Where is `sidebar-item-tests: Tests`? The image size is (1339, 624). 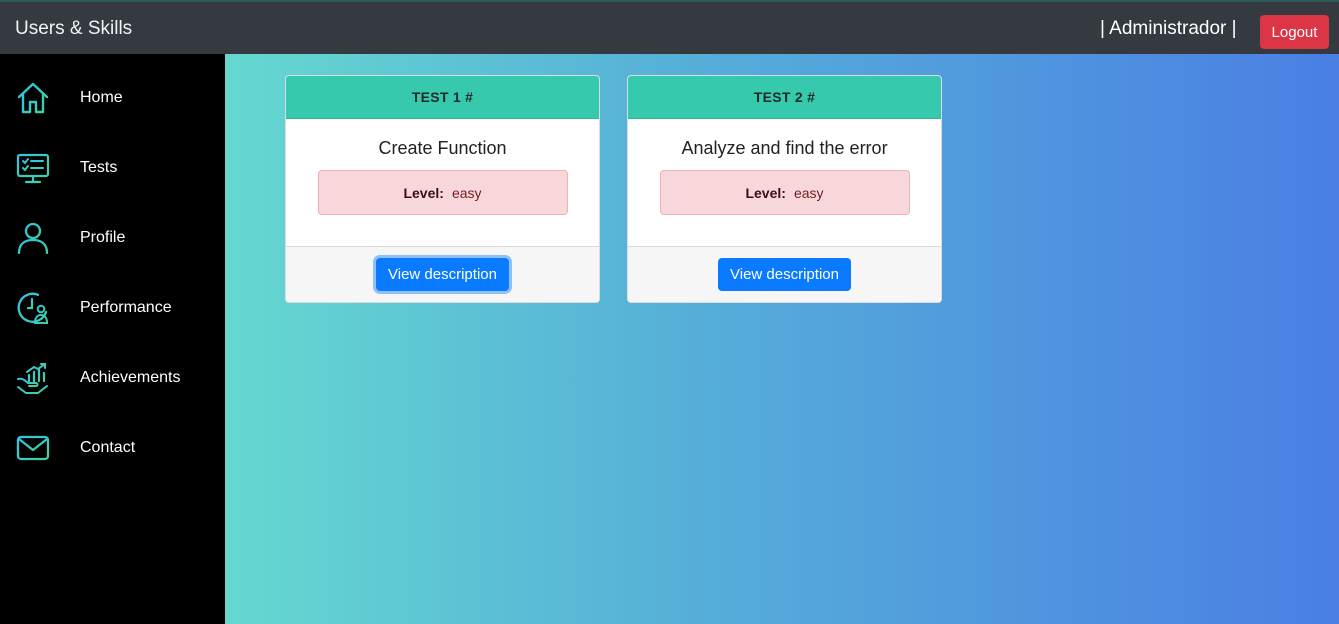
sidebar-item-tests: Tests is located at coordinates (112, 168).